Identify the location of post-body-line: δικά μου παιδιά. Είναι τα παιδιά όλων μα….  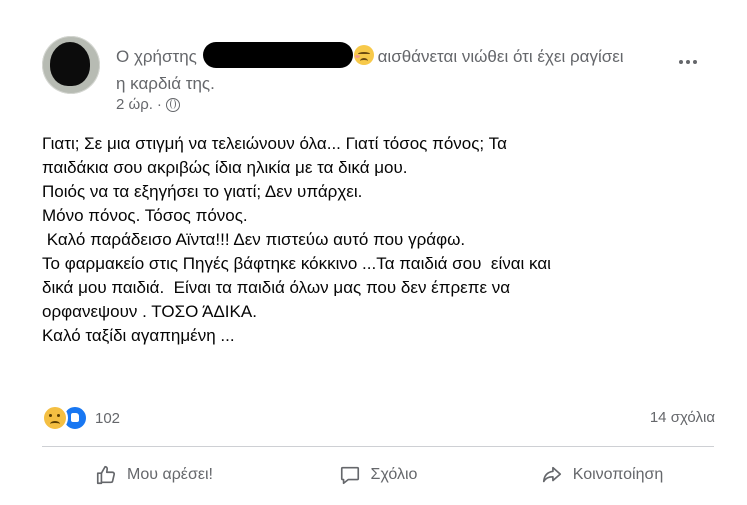
(276, 287).